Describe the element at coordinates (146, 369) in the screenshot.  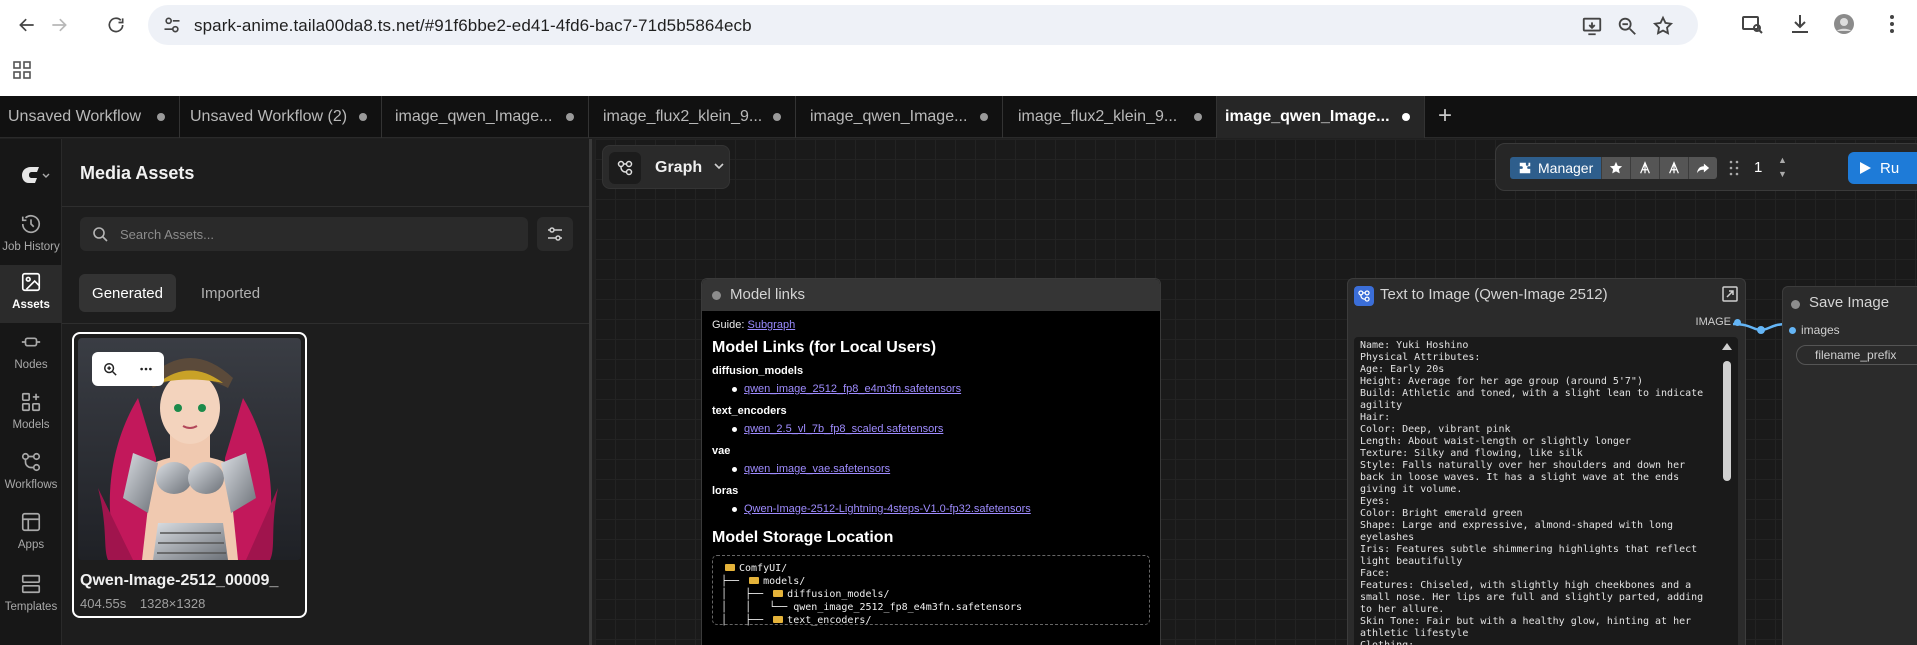
I see `more-horizontal-icon` at that location.